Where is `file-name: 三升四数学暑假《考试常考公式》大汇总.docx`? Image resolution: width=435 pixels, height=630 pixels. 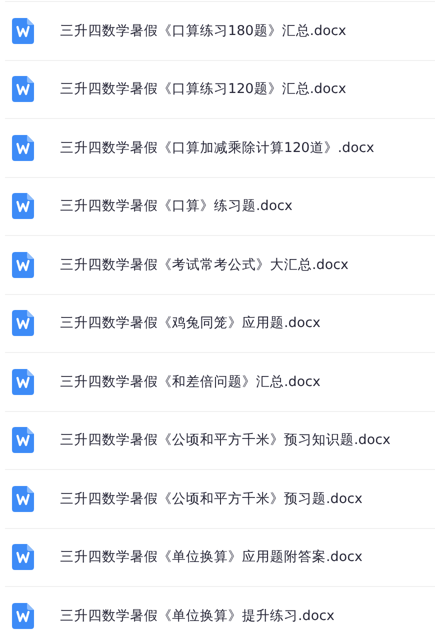 file-name: 三升四数学暑假《考试常考公式》大汇总.docx is located at coordinates (204, 264).